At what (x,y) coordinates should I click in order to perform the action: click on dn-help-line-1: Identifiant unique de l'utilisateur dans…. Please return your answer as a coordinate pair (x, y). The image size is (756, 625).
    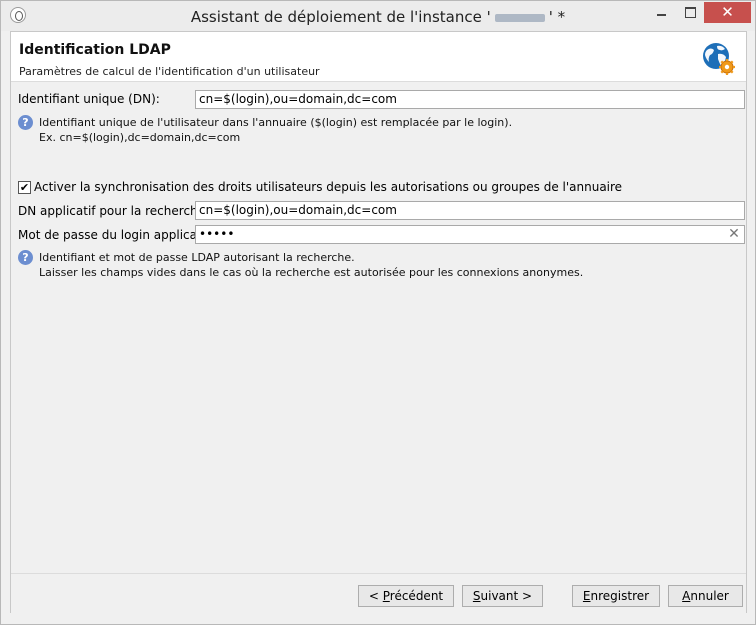
    Looking at the image, I should click on (276, 122).